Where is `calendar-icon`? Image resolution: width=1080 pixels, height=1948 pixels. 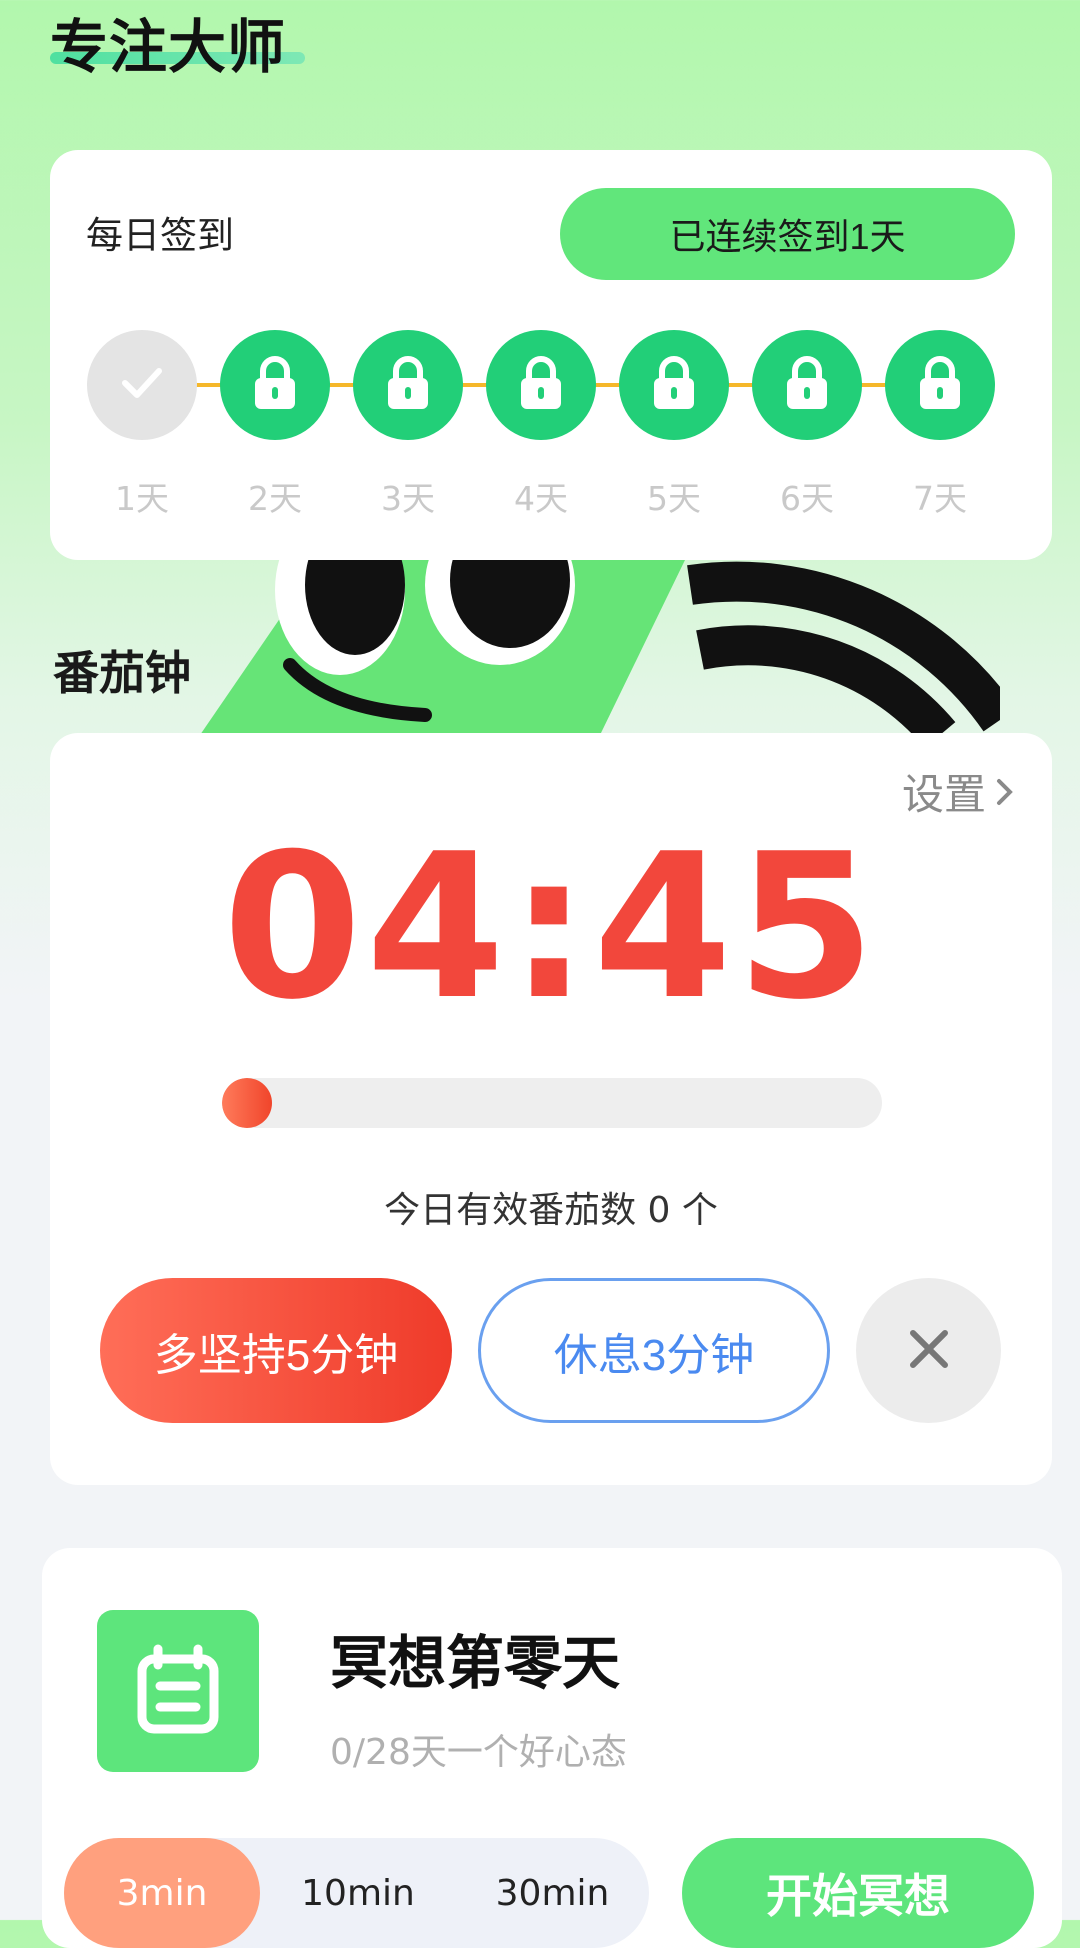 calendar-icon is located at coordinates (178, 1691).